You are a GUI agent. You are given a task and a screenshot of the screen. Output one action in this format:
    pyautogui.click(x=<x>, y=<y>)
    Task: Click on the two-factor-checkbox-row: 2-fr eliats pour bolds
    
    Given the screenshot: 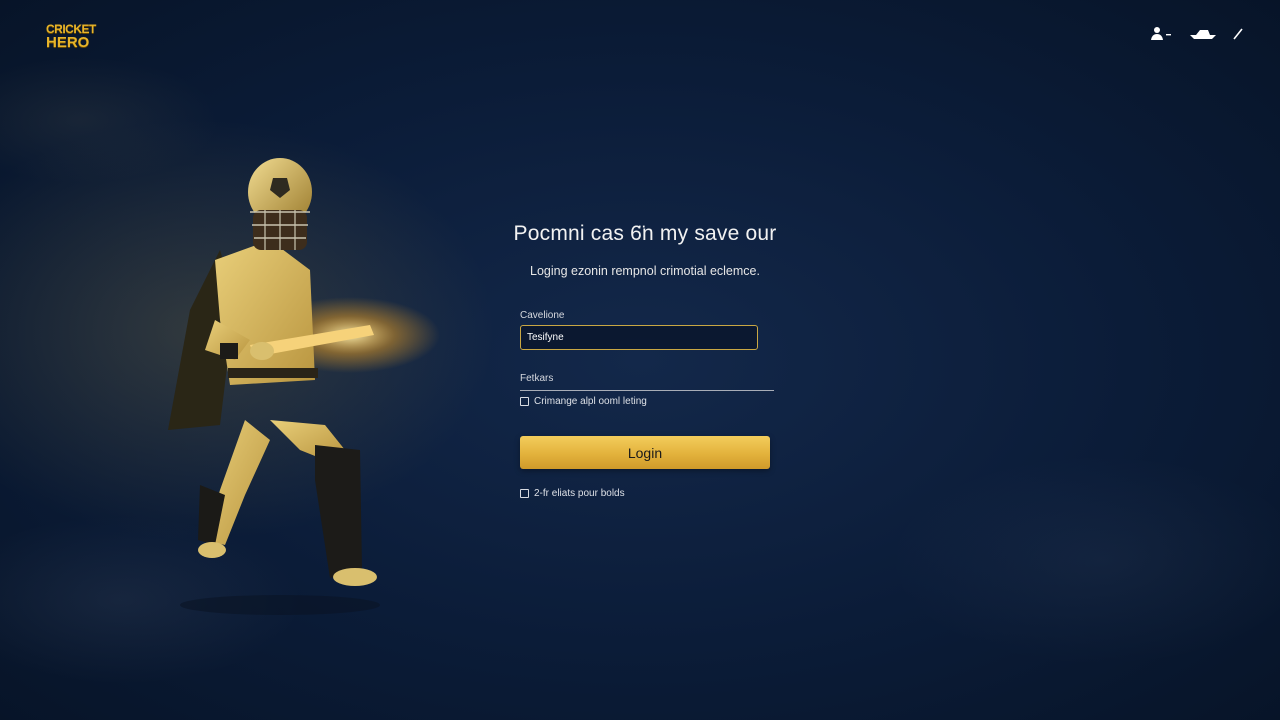 What is the action you would take?
    pyautogui.click(x=572, y=493)
    